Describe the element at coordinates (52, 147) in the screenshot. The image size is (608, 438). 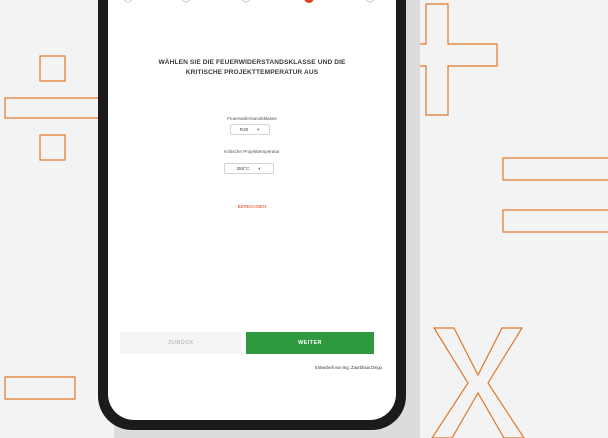
I see `division-bottom-square` at that location.